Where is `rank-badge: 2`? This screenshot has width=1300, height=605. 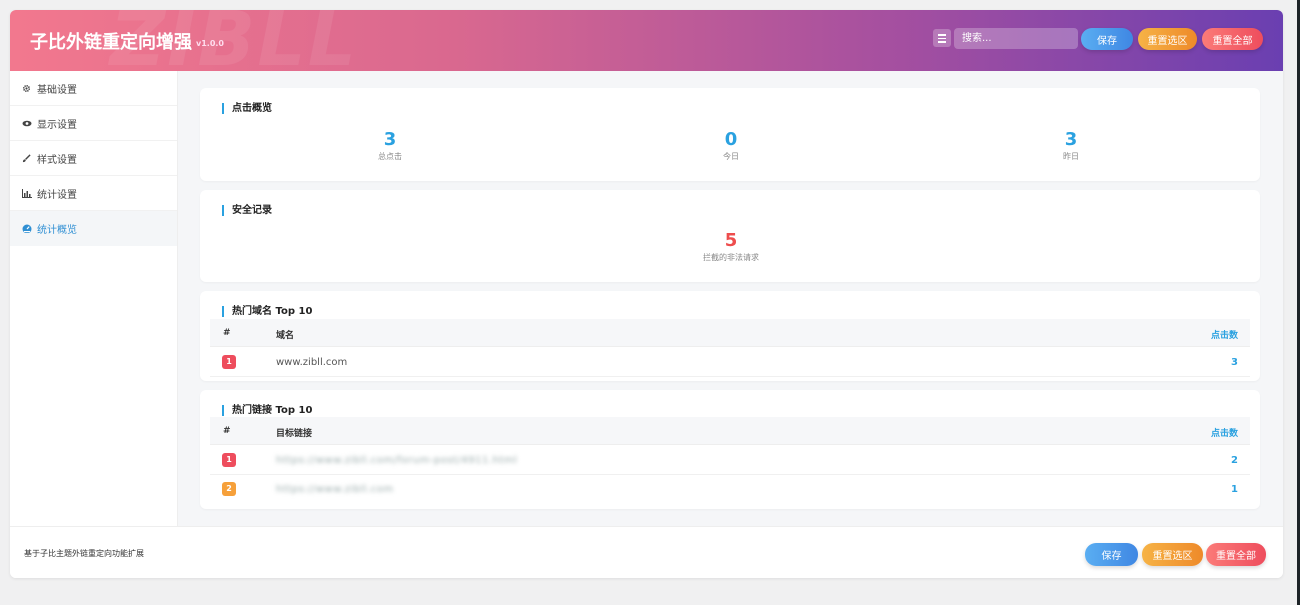 rank-badge: 2 is located at coordinates (229, 489).